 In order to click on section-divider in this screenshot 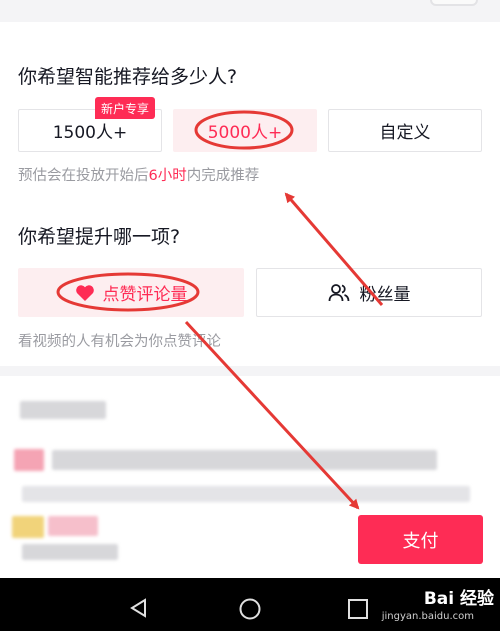, I will do `click(250, 371)`.